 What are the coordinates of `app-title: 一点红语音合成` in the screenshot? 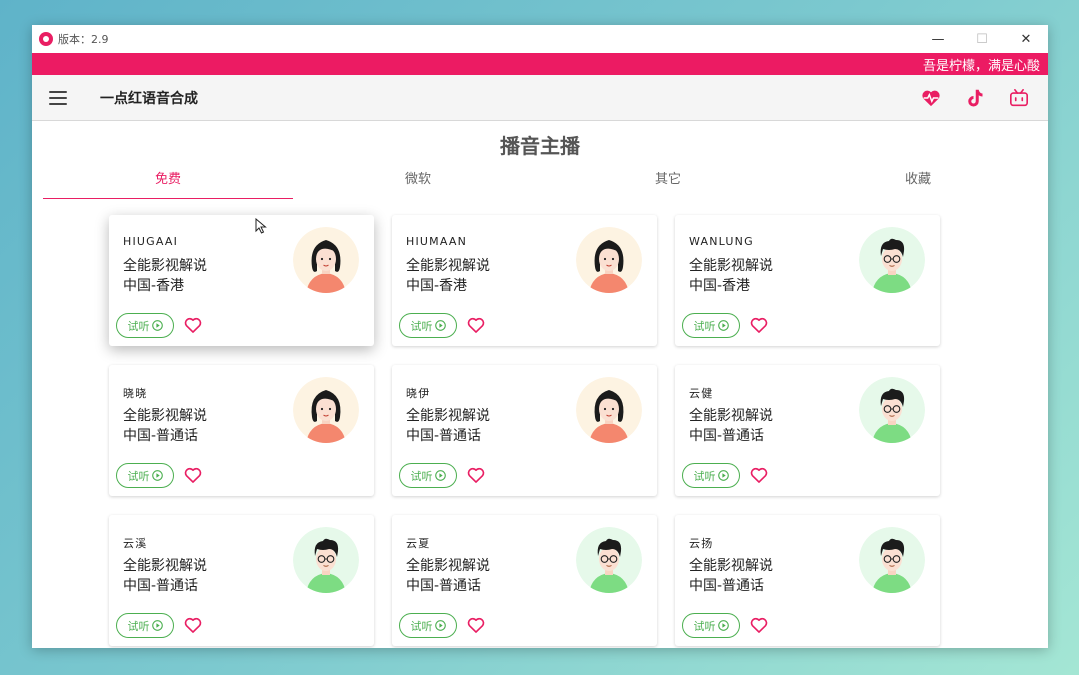 It's located at (149, 98).